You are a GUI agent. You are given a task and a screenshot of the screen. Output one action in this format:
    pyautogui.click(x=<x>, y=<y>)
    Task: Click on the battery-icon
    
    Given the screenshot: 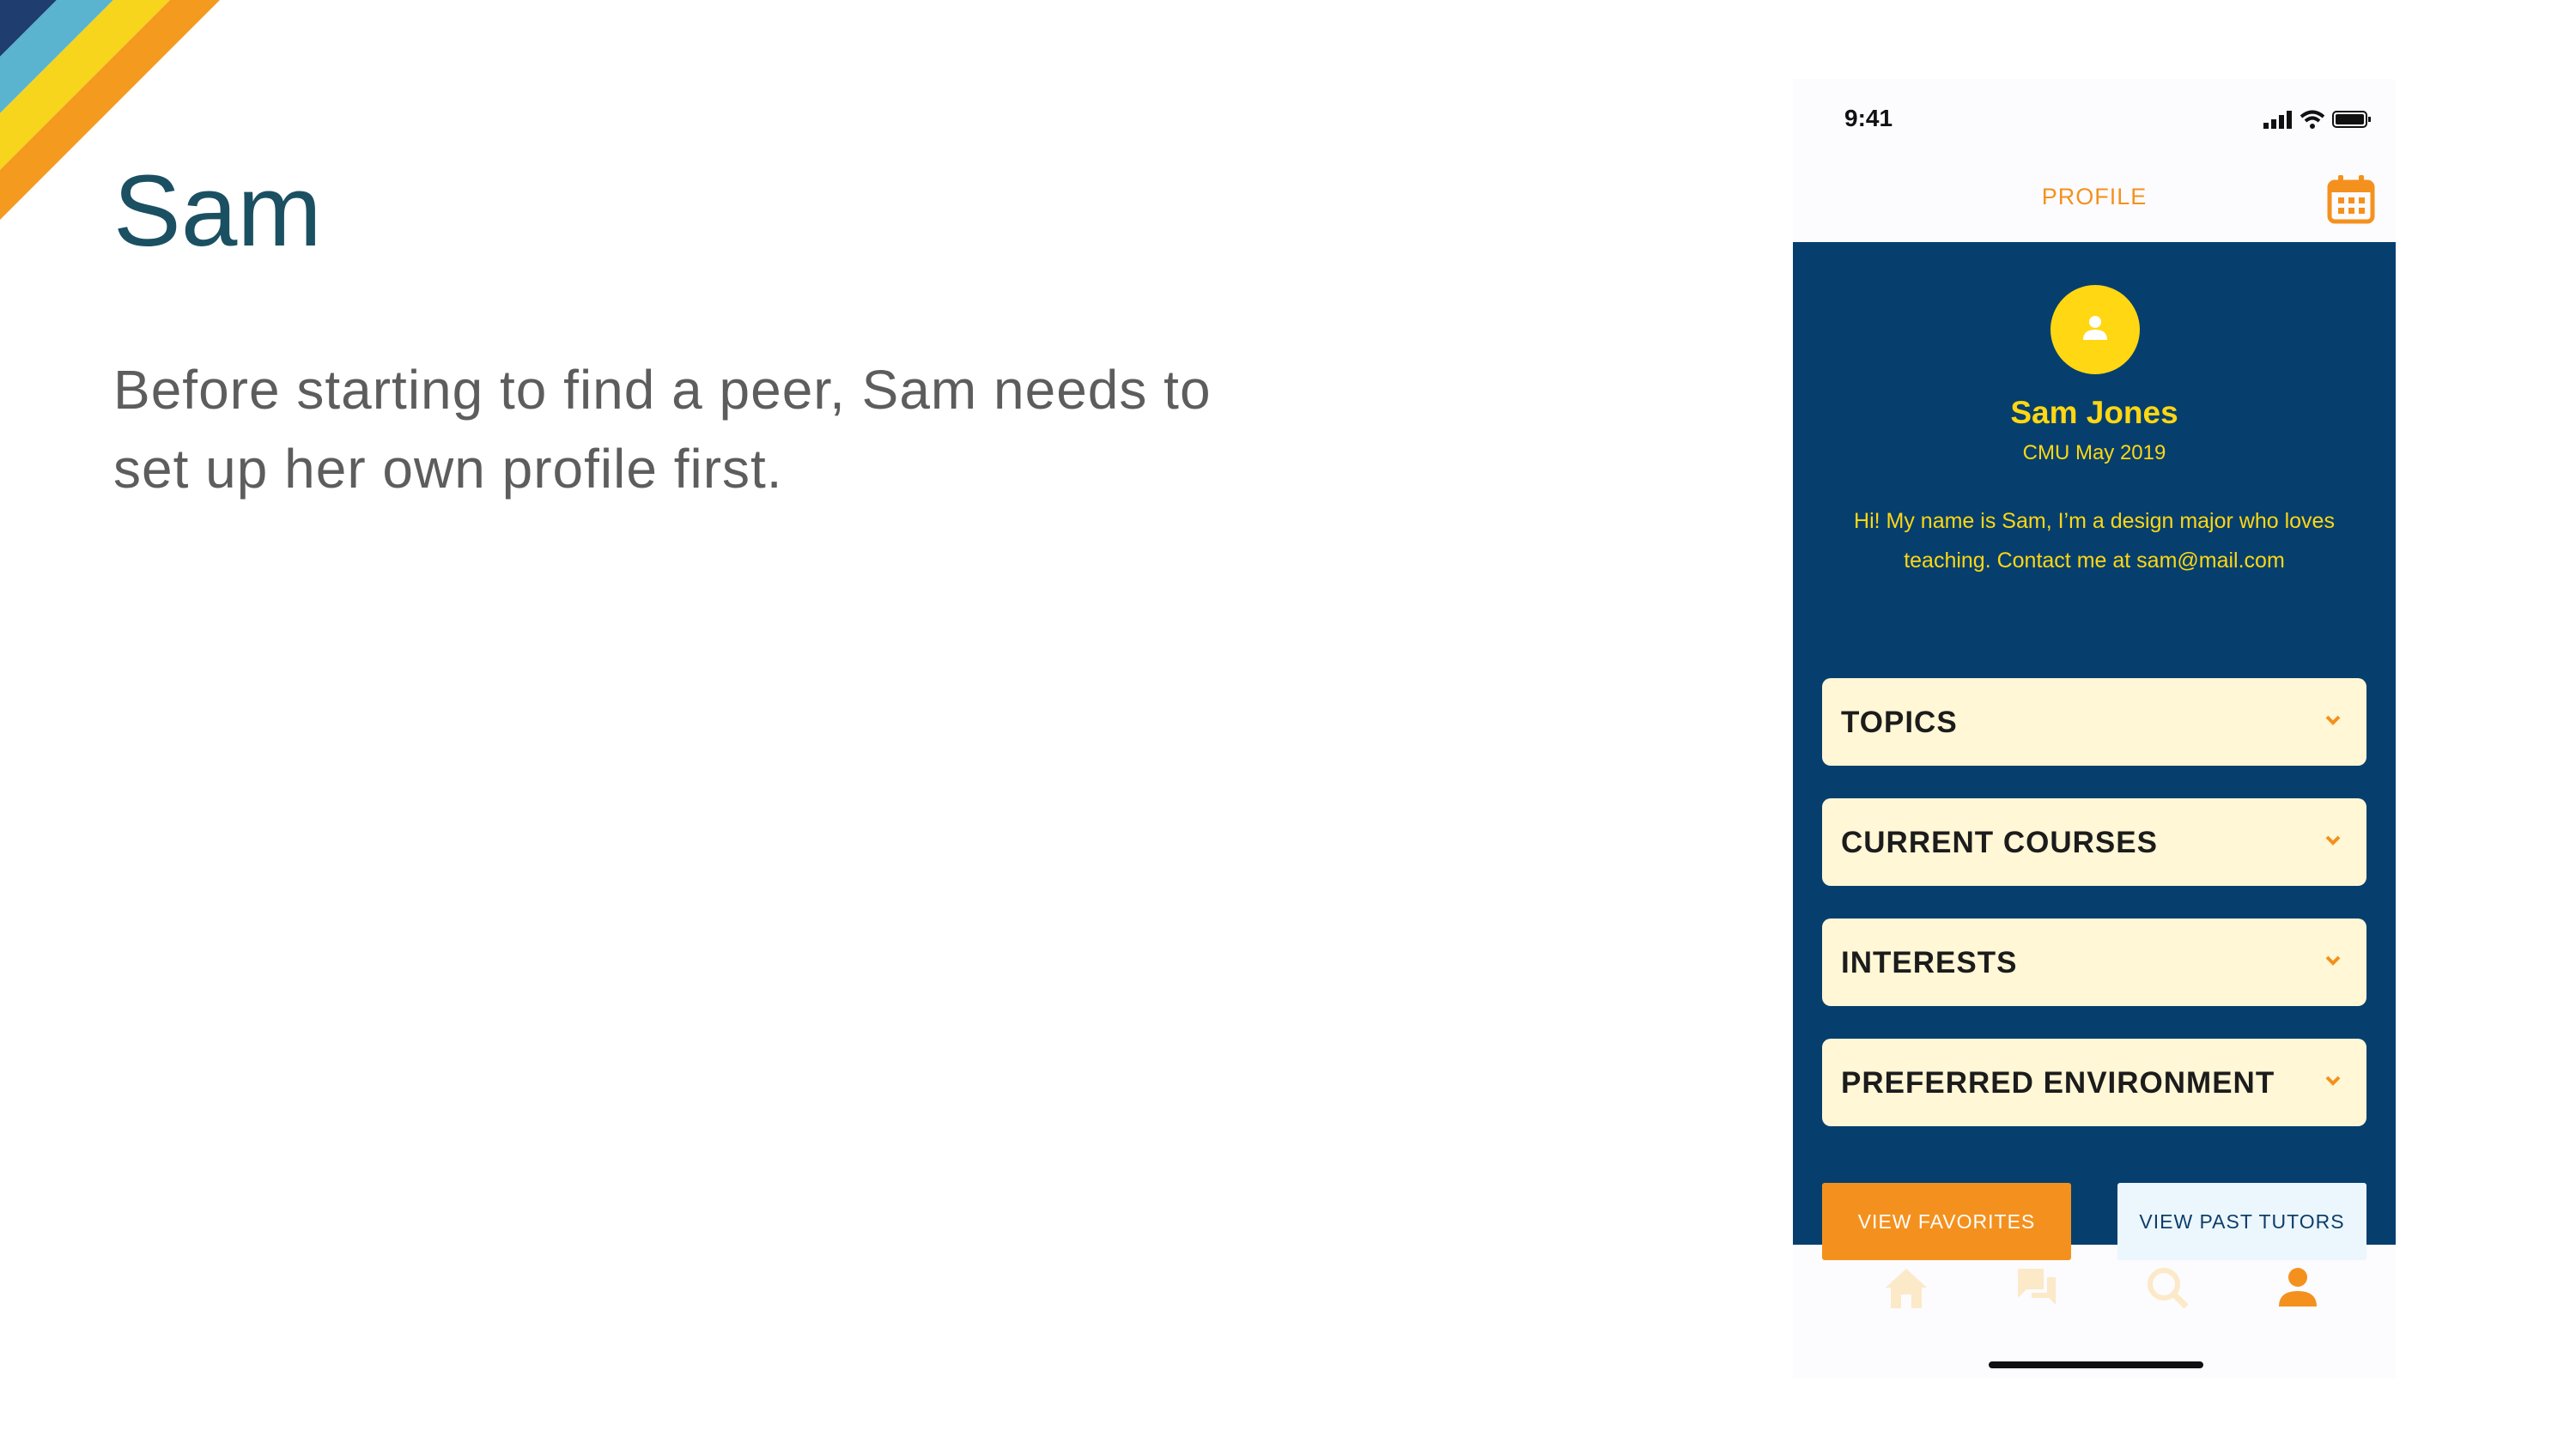 What is the action you would take?
    pyautogui.click(x=2351, y=119)
    